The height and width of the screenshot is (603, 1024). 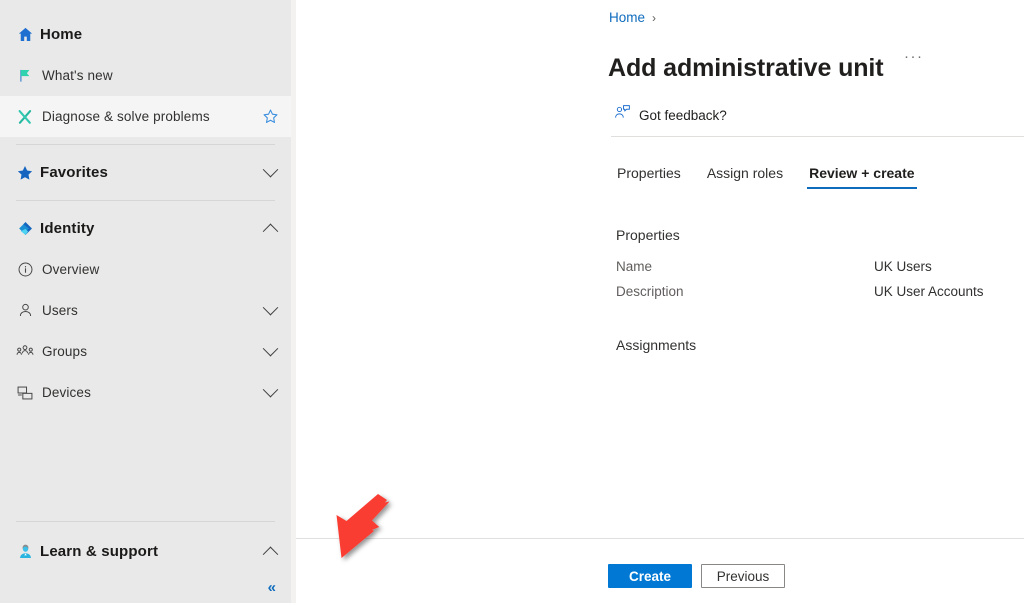 I want to click on tab-review-create: Review + create, so click(x=862, y=176).